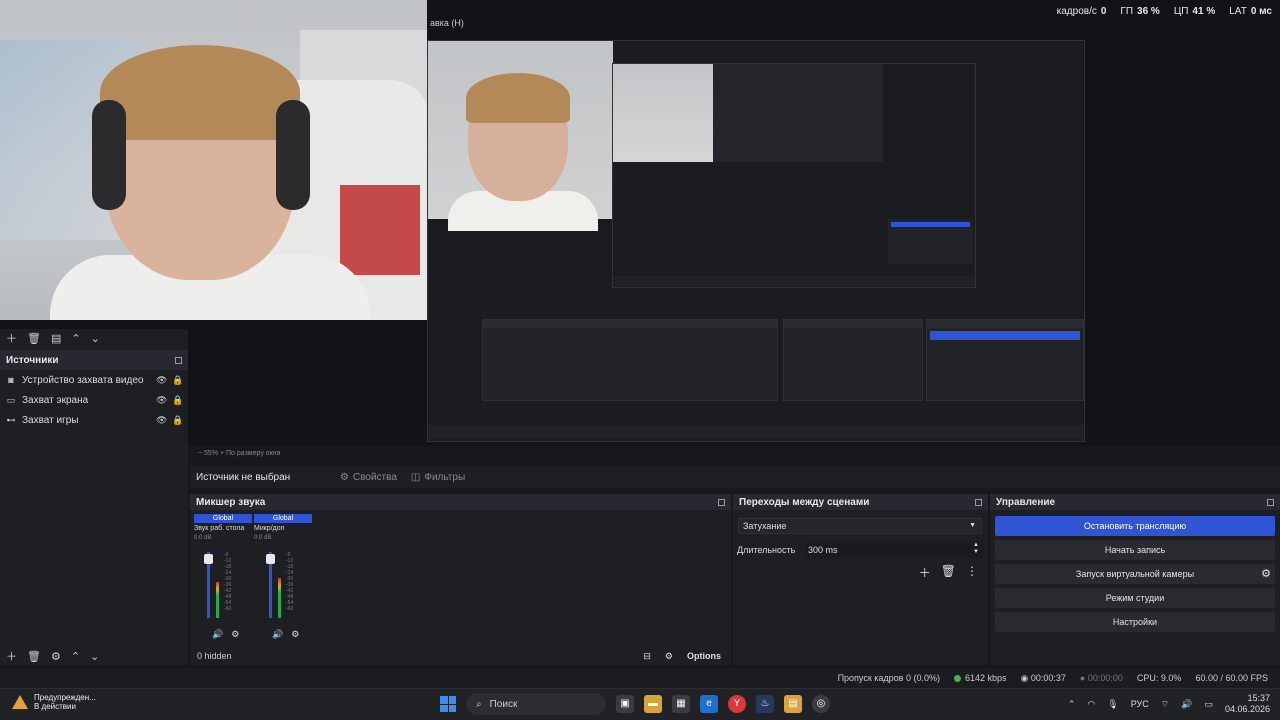 This screenshot has width=1280, height=720. What do you see at coordinates (704, 656) in the screenshot?
I see `options-button: Options` at bounding box center [704, 656].